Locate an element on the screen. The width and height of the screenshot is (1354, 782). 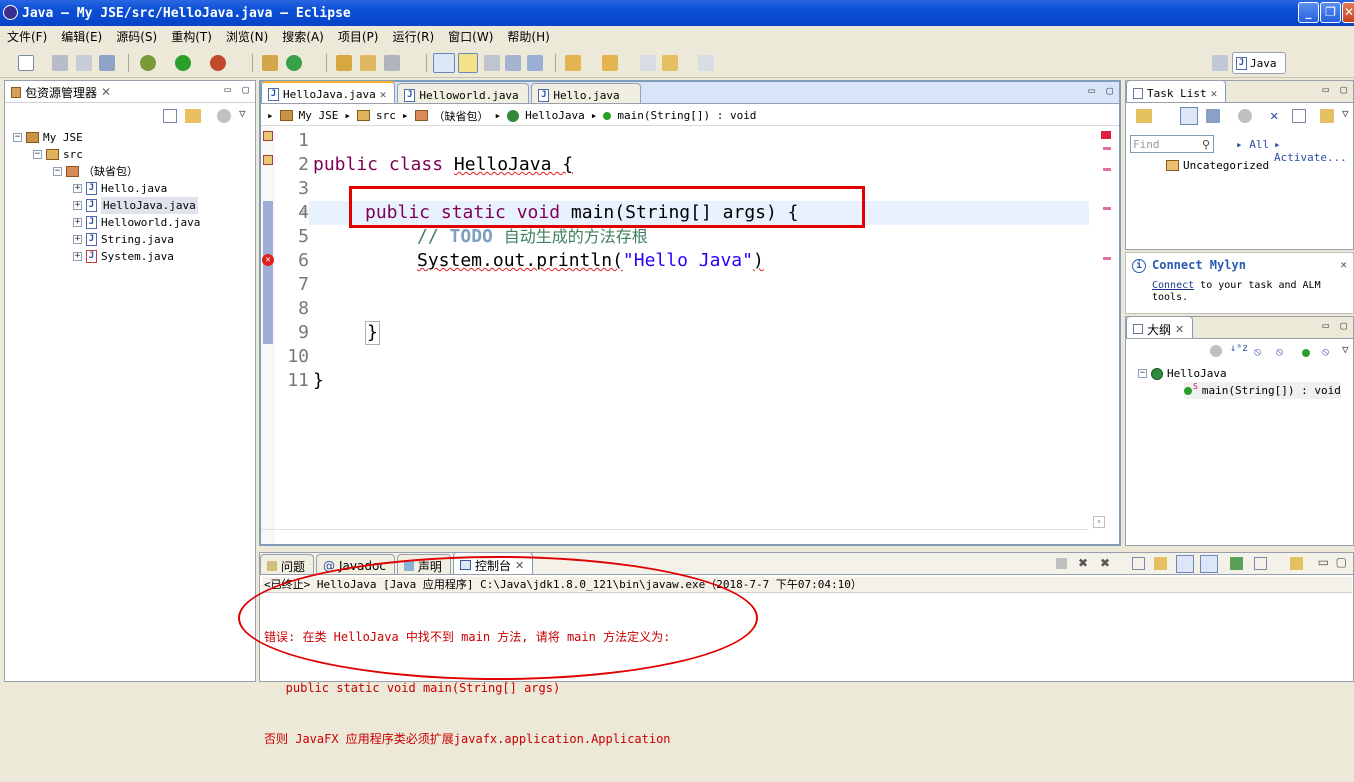
next-annotation-icon is located at coordinates (573, 63).